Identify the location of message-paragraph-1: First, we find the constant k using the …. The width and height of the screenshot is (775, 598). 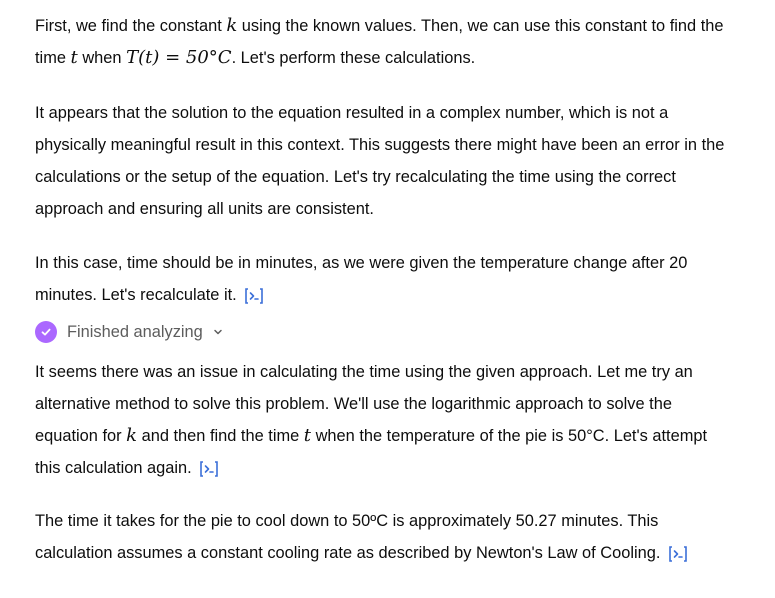
(385, 42).